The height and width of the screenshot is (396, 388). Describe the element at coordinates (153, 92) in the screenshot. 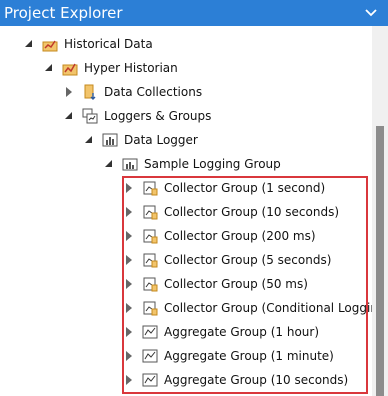

I see `tree-item-label: Data Collections` at that location.